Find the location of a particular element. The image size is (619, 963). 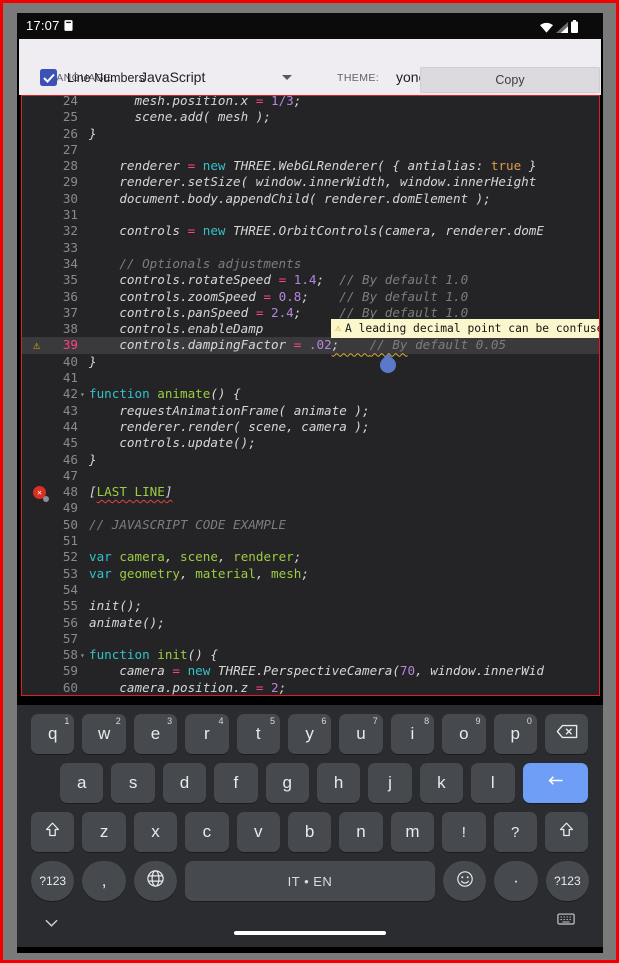

key-g: g is located at coordinates (287, 783).